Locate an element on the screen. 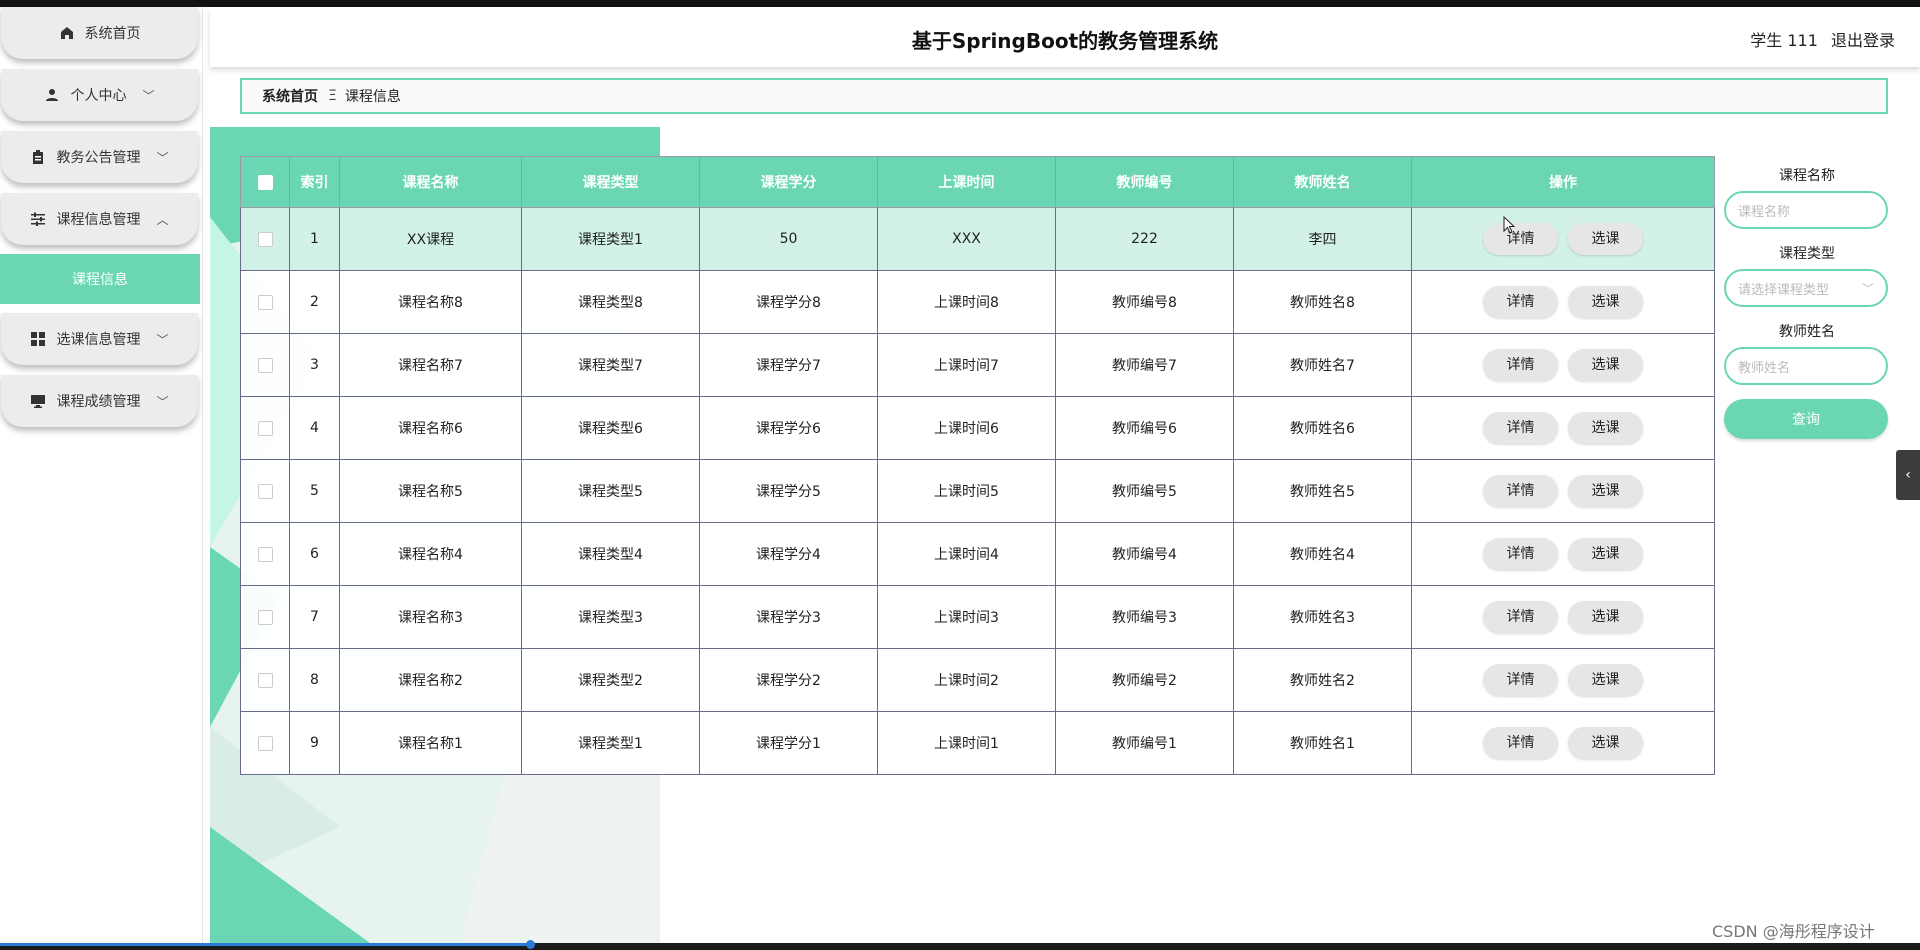  search-panel: 课程名称 课程名称 课程类型 请选择课程类型 ﹀ 教师姓名 教师姓名 查询 is located at coordinates (1807, 302).